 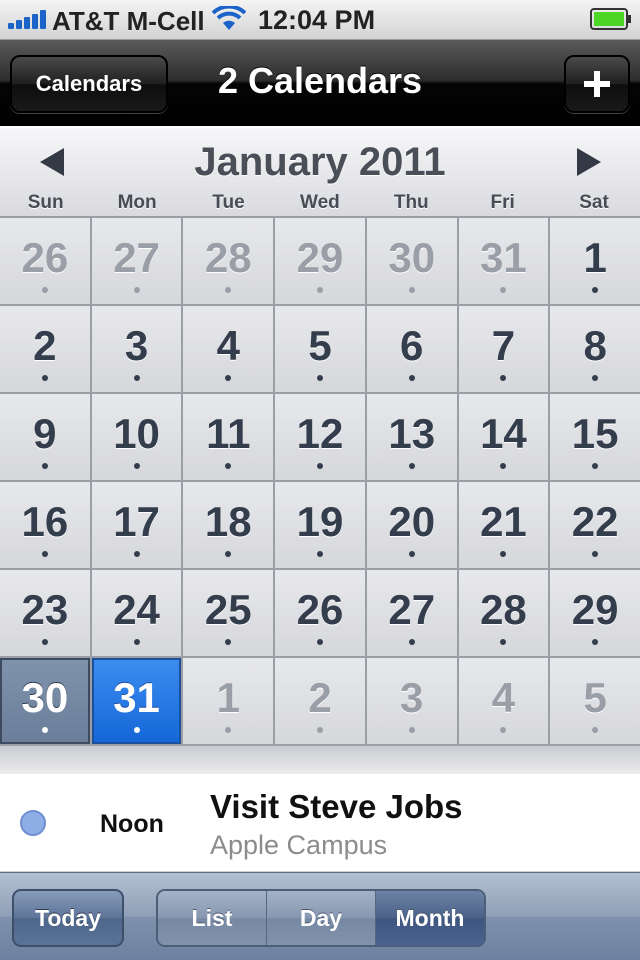 I want to click on day-cell: 11, so click(x=228, y=437).